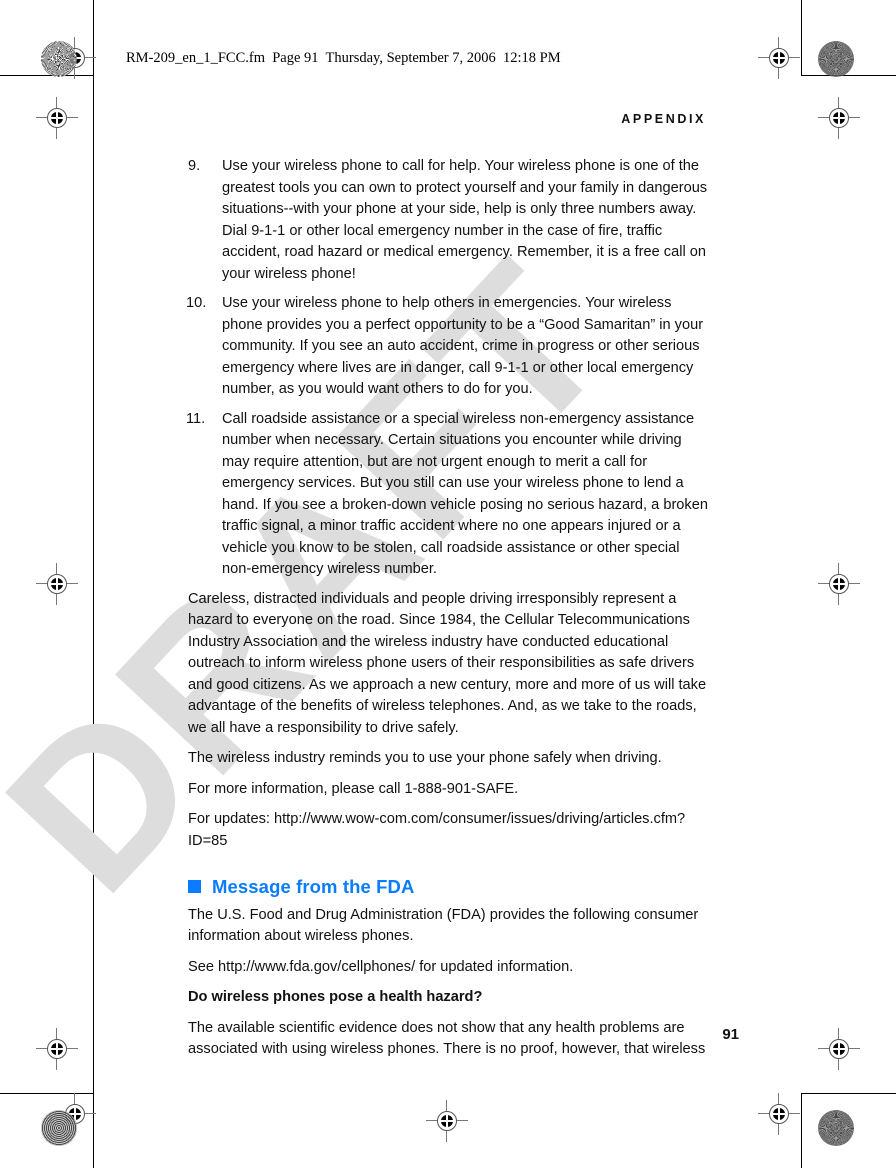  I want to click on page-number: 91, so click(730, 1034).